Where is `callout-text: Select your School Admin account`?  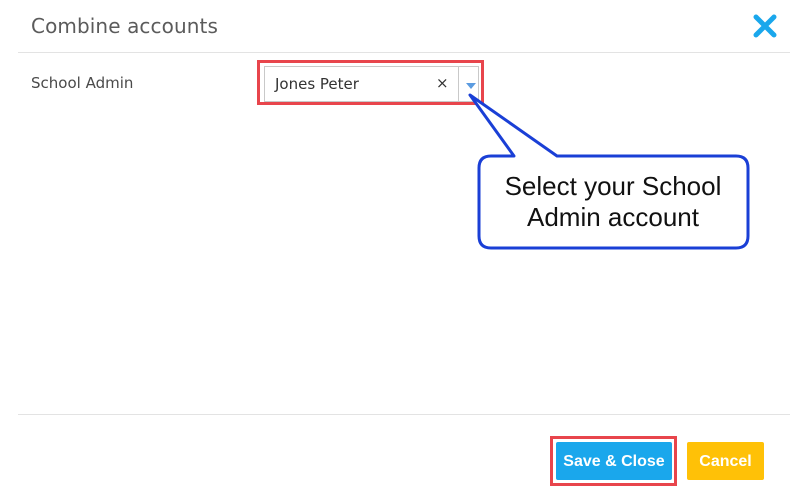
callout-text: Select your School Admin account is located at coordinates (613, 202).